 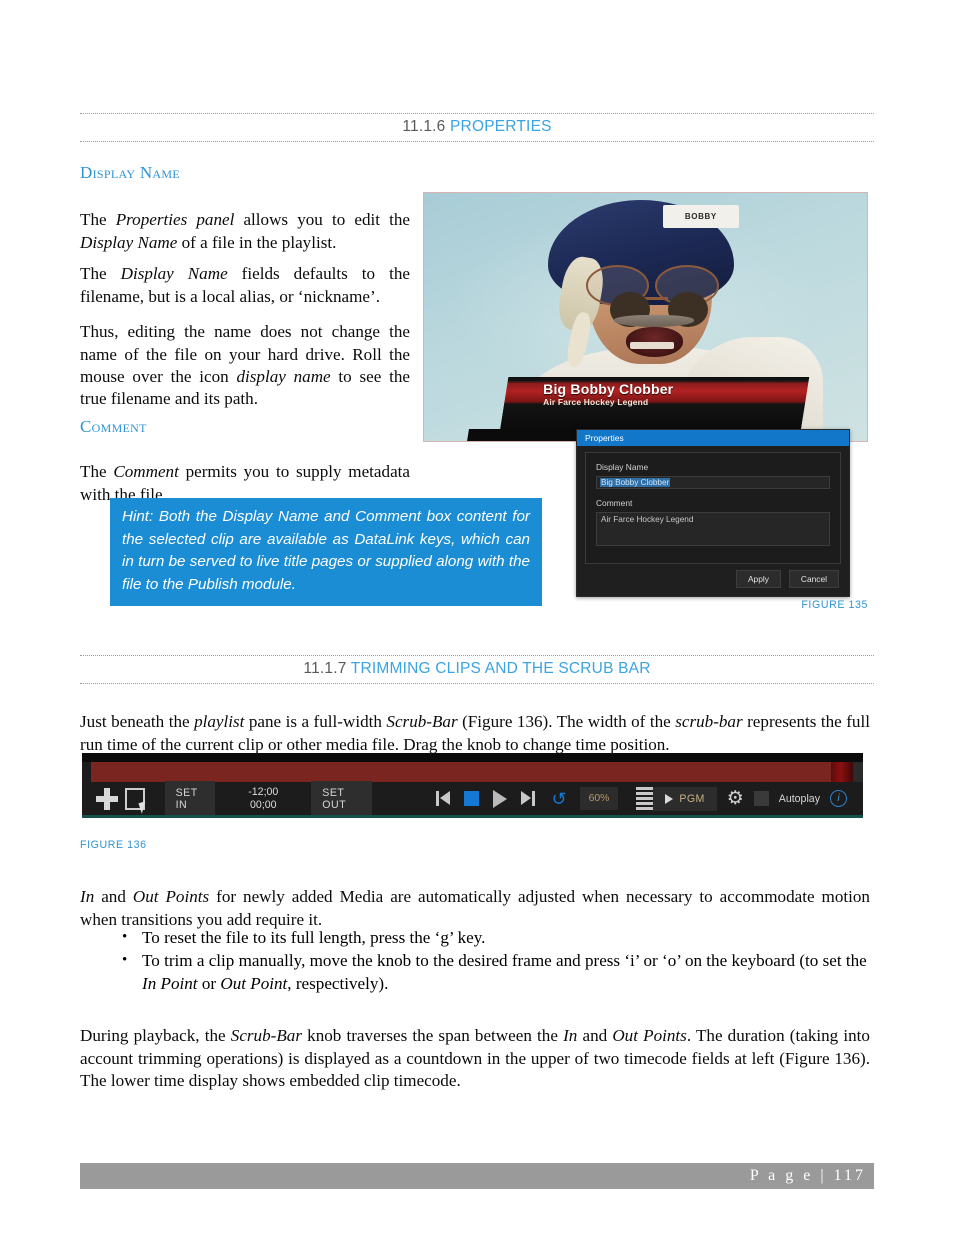 I want to click on set-in-button: SET IN, so click(x=190, y=797).